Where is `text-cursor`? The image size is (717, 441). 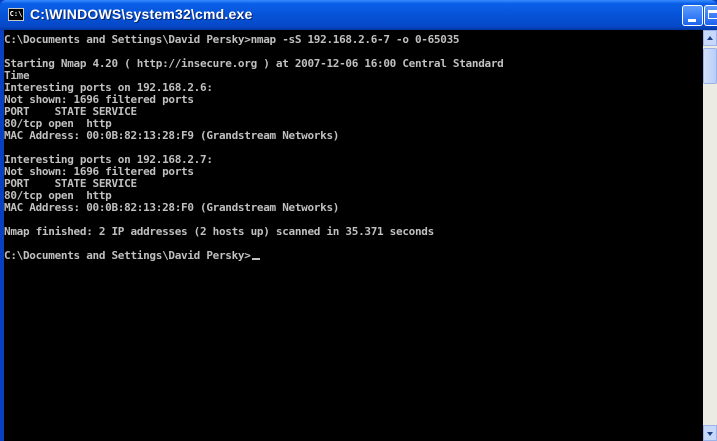
text-cursor is located at coordinates (255, 259).